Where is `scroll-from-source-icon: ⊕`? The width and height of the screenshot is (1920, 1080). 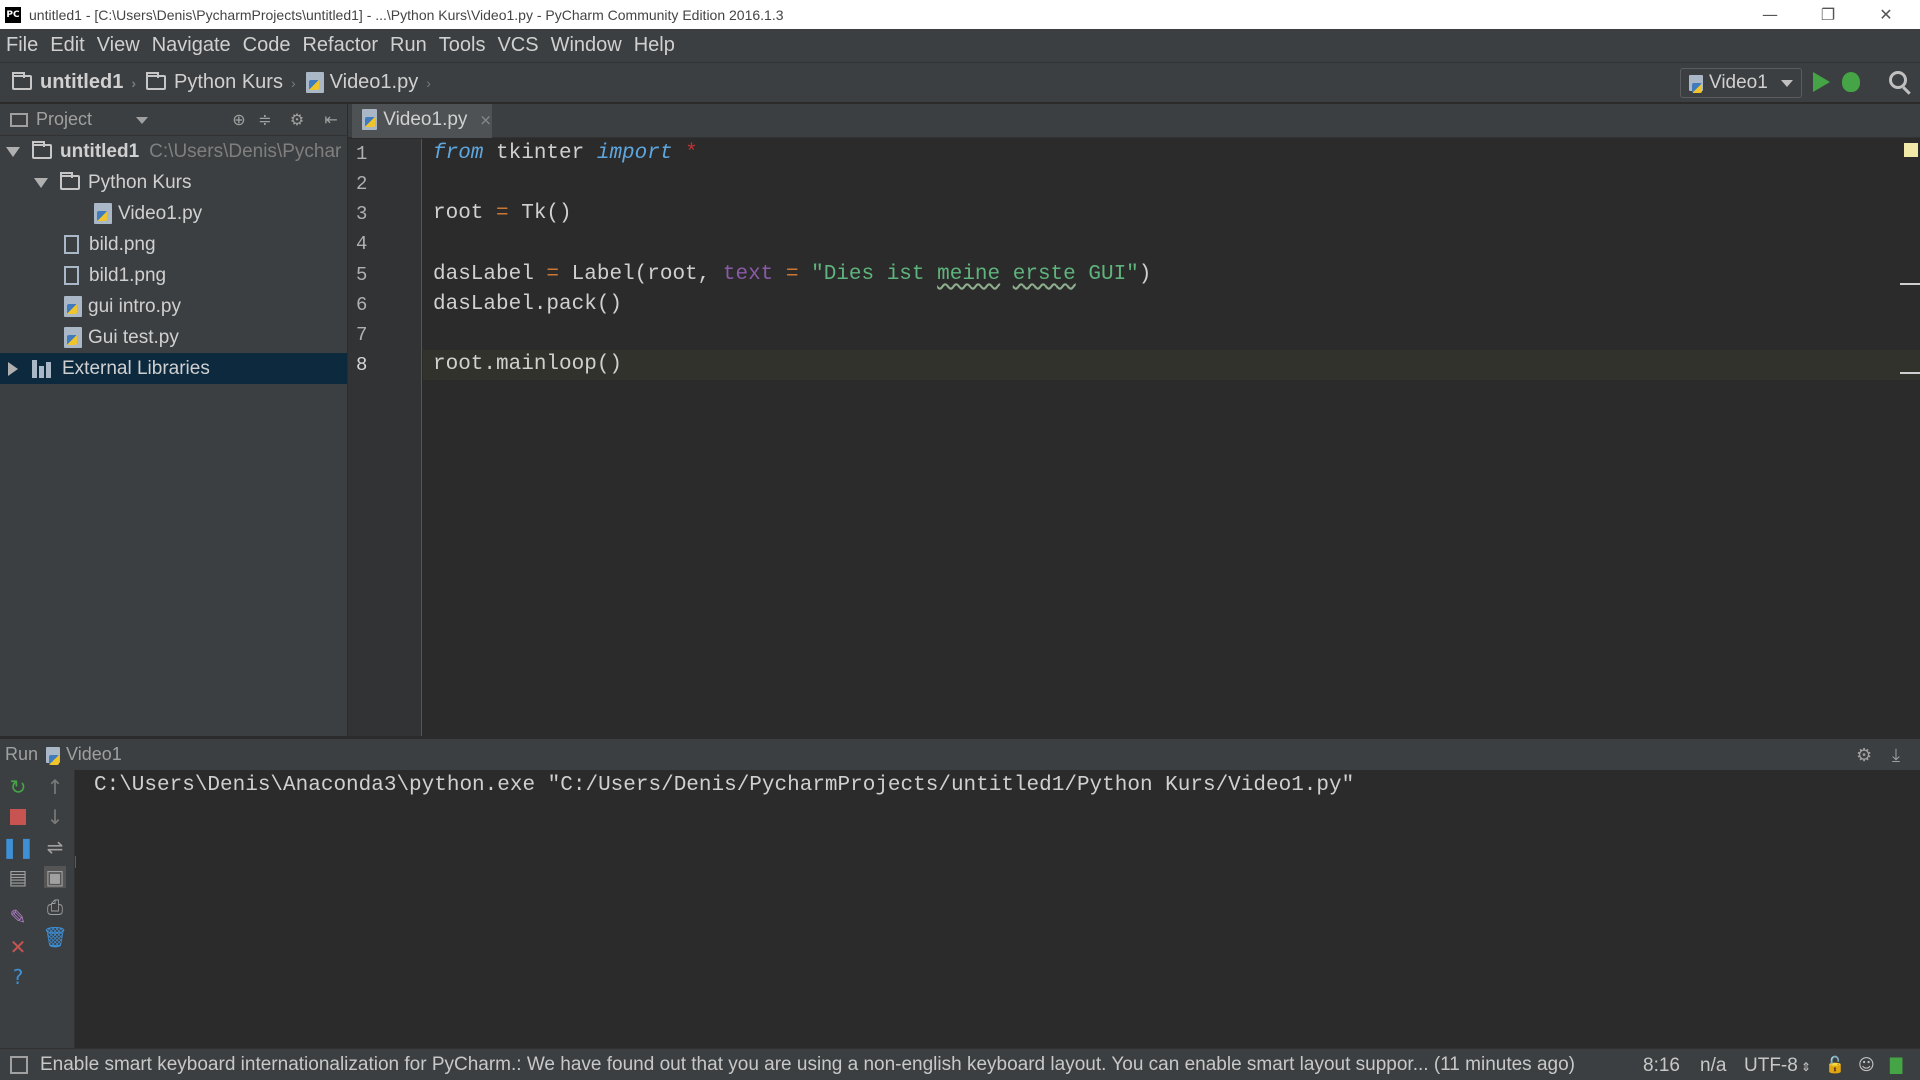
scroll-from-source-icon: ⊕ is located at coordinates (239, 120).